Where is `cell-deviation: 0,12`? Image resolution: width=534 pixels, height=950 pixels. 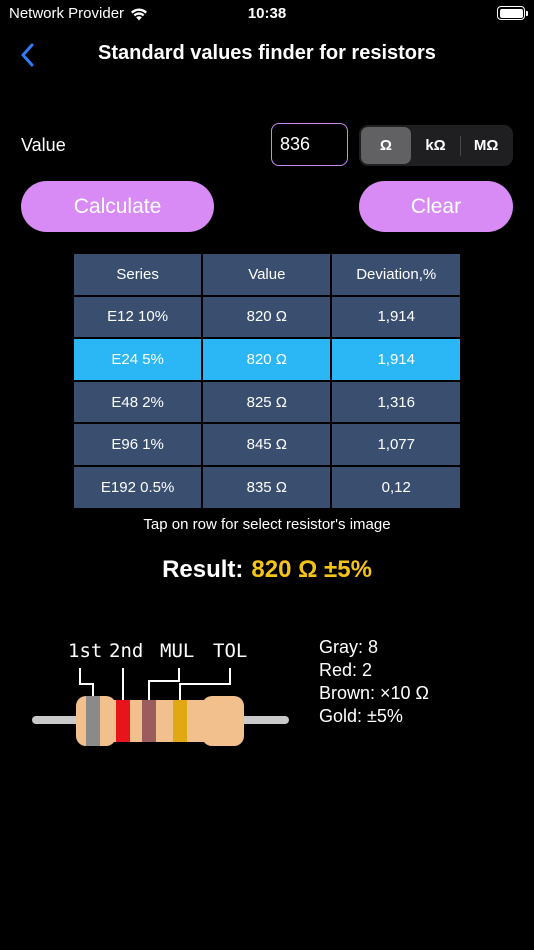 cell-deviation: 0,12 is located at coordinates (396, 487).